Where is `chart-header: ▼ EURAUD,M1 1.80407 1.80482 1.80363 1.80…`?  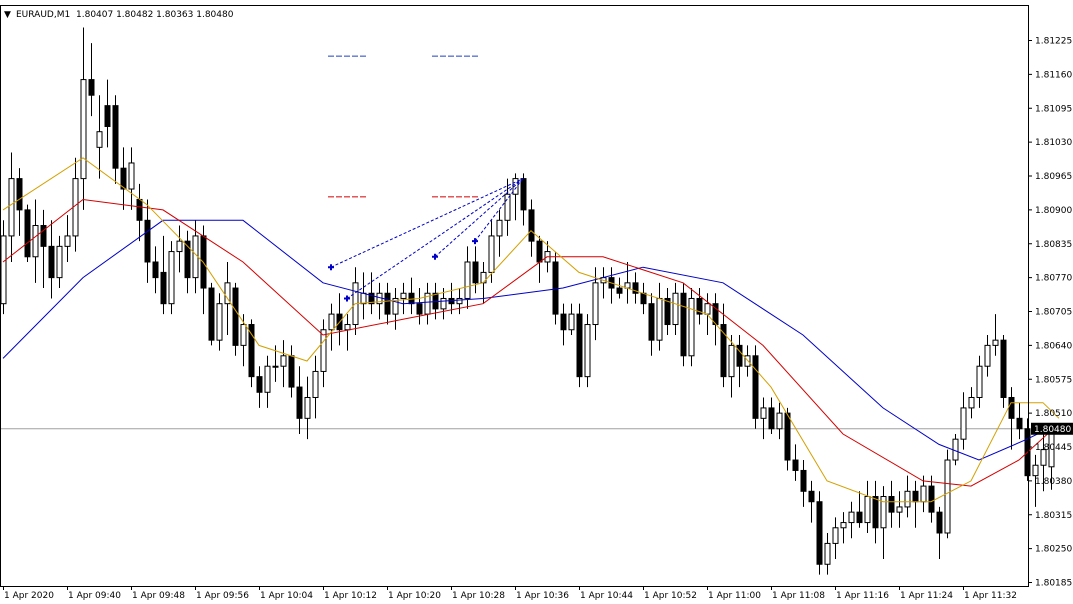 chart-header: ▼ EURAUD,M1 1.80407 1.80482 1.80363 1.80… is located at coordinates (119, 15).